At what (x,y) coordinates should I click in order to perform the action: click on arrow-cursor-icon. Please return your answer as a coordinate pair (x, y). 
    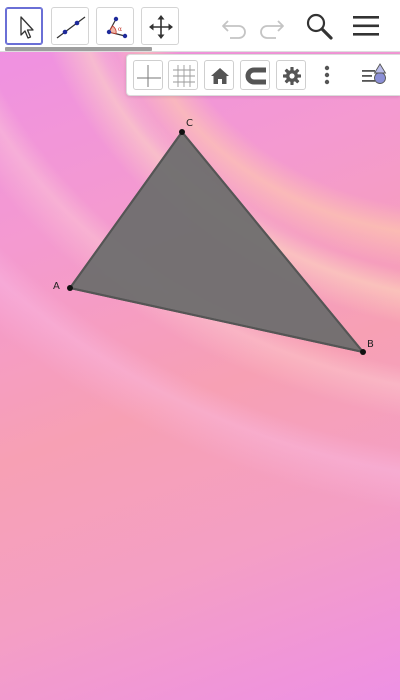
    Looking at the image, I should click on (27, 27).